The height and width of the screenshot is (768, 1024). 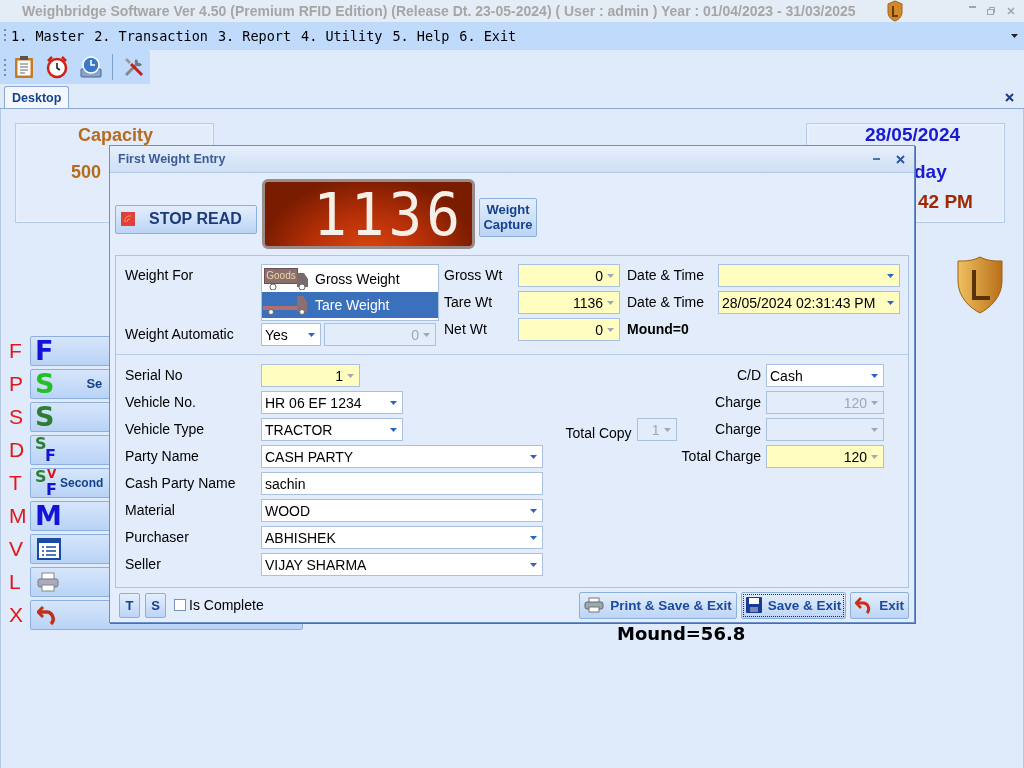 I want to click on shortcut-key: M, so click(x=19, y=515).